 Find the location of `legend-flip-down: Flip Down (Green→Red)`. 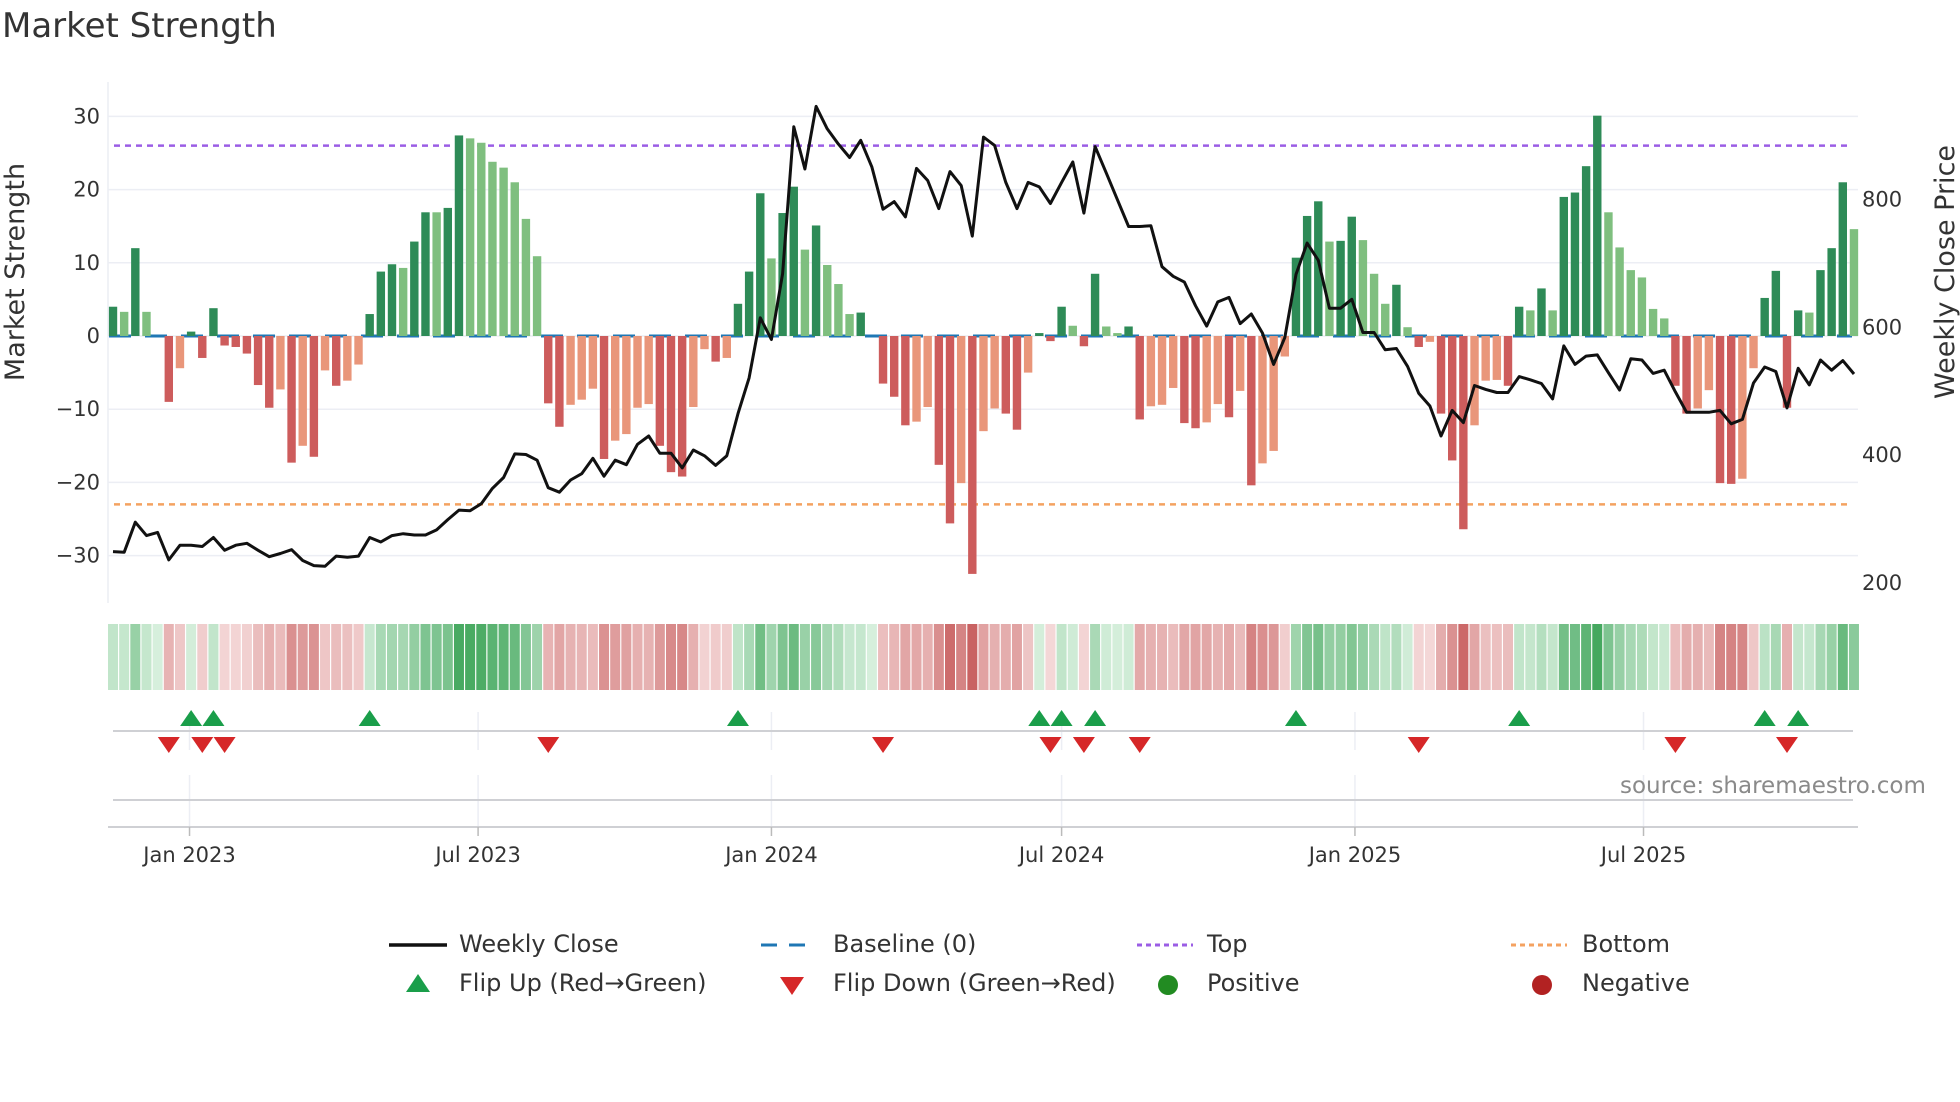

legend-flip-down: Flip Down (Green→Red) is located at coordinates (974, 983).